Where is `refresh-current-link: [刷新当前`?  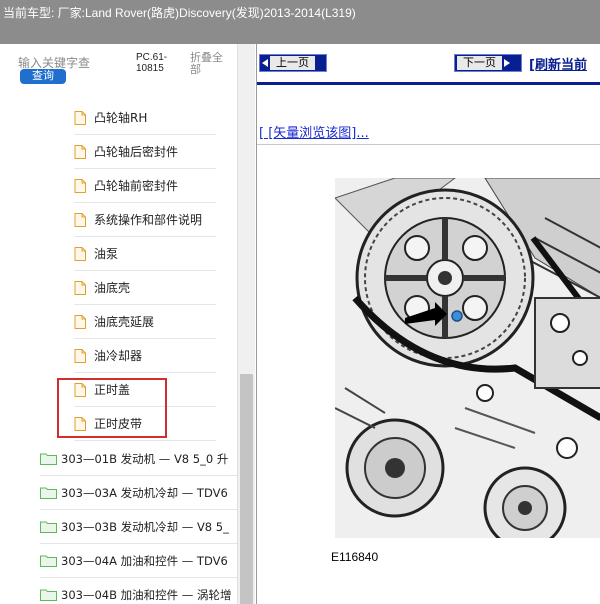 refresh-current-link: [刷新当前 is located at coordinates (558, 63).